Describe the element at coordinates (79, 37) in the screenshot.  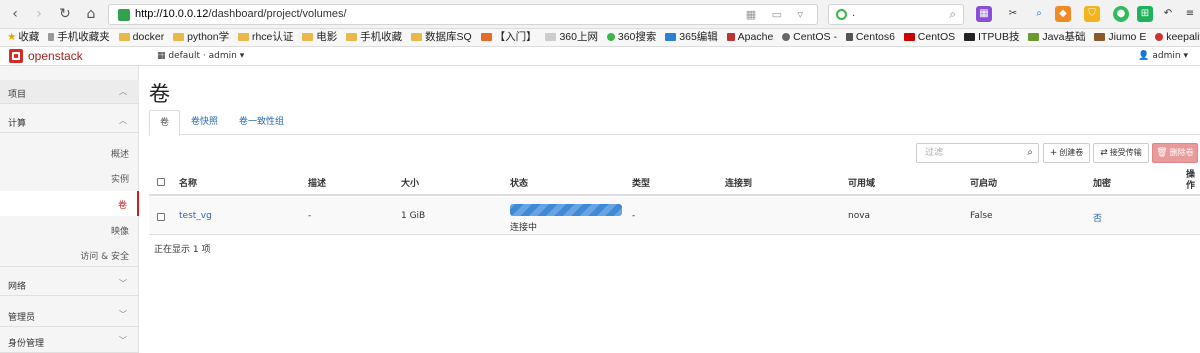
I see `bookmark-item: 手机收藏夹` at that location.